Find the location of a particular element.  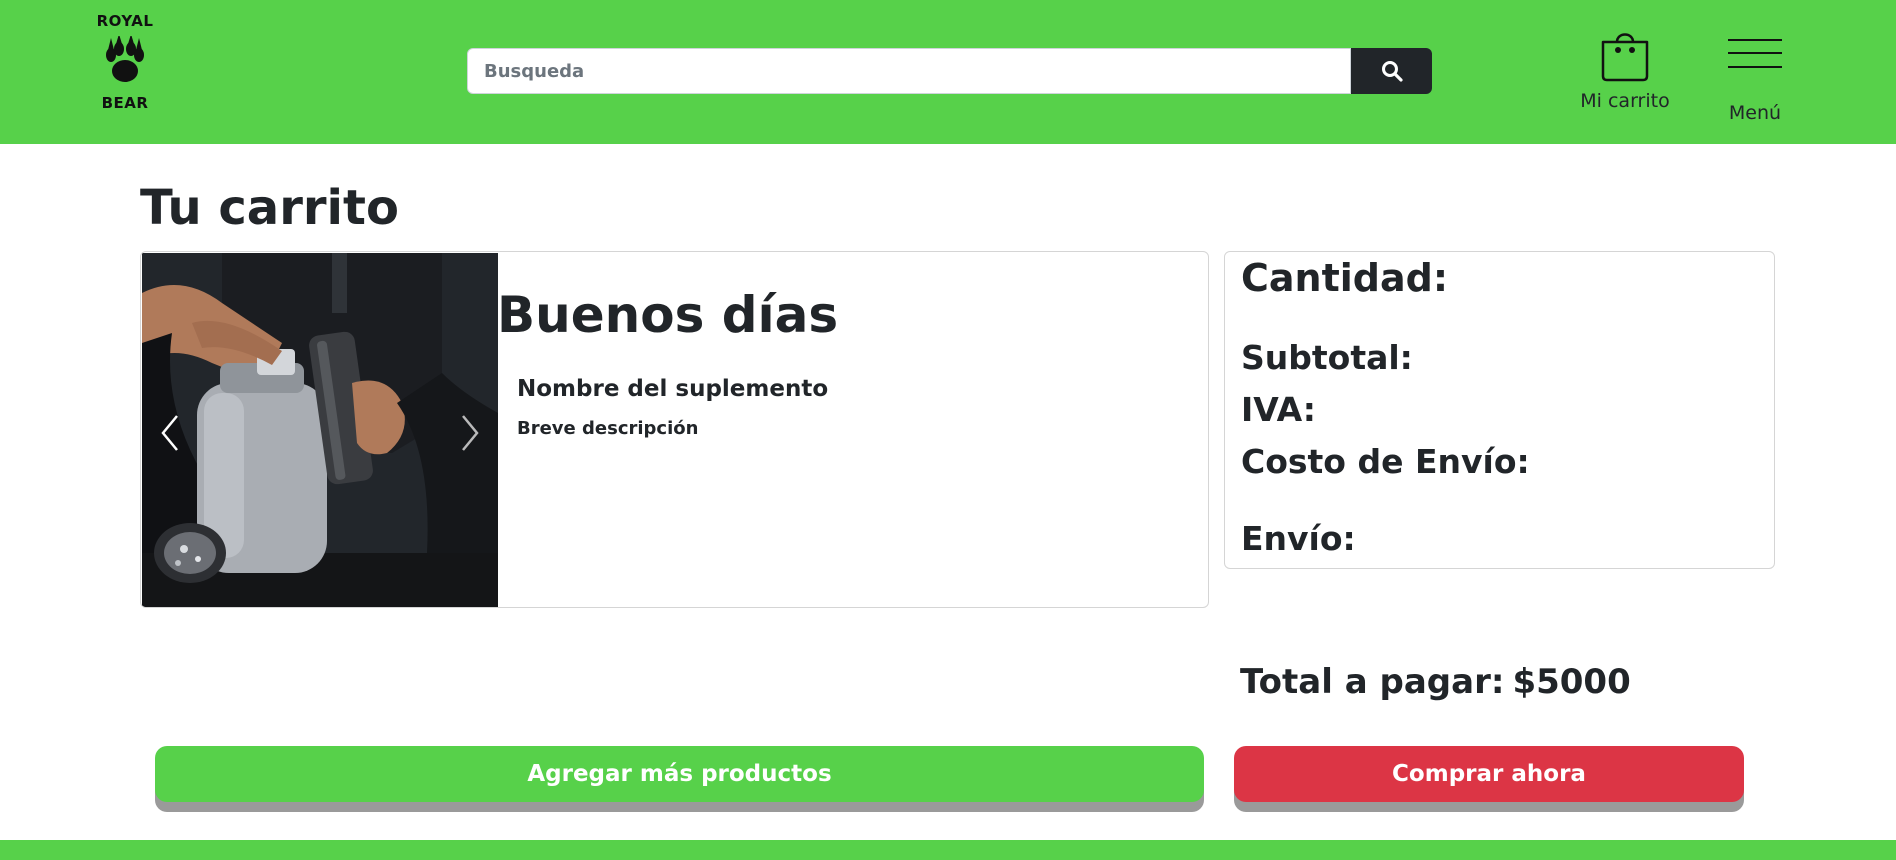

add-more-products-button: Agregar más productos is located at coordinates (679, 774).